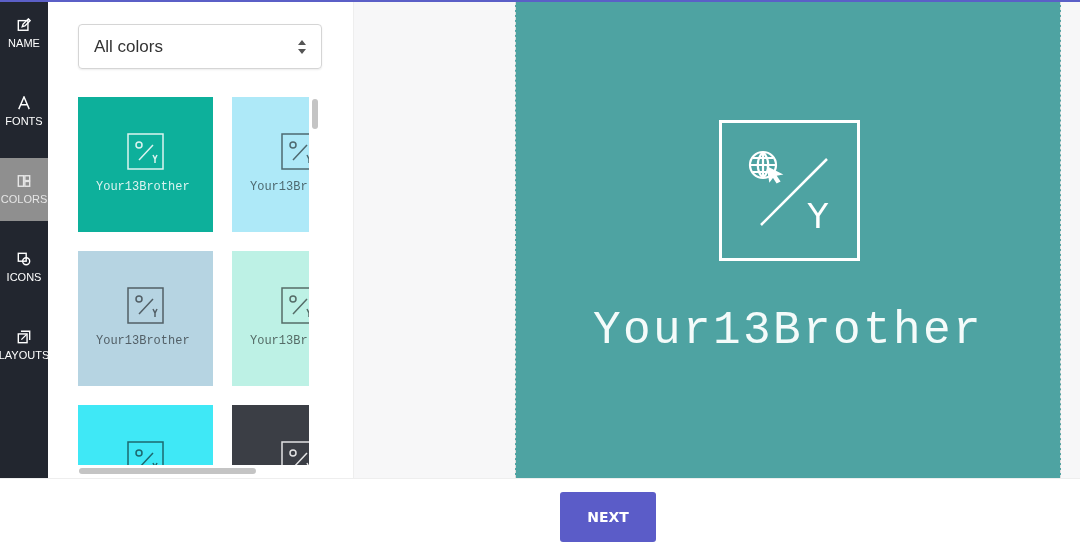 The height and width of the screenshot is (554, 1080). I want to click on sidebar-tab: FONTS, so click(24, 111).